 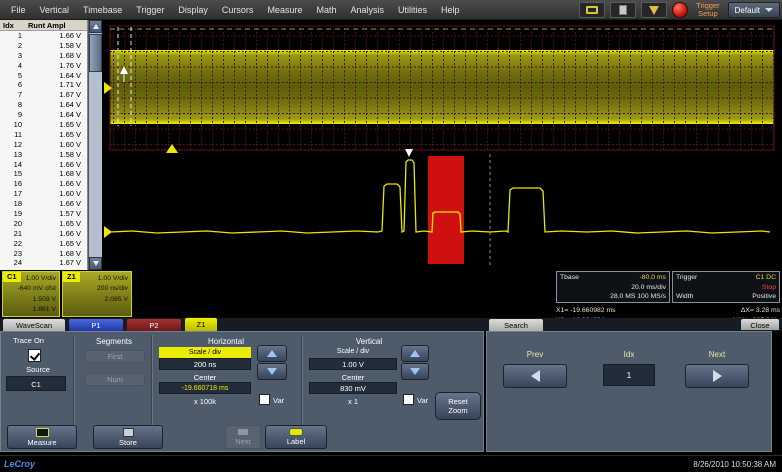 What do you see at coordinates (43, 76) in the screenshot?
I see `table-row: 5 1.64 V` at bounding box center [43, 76].